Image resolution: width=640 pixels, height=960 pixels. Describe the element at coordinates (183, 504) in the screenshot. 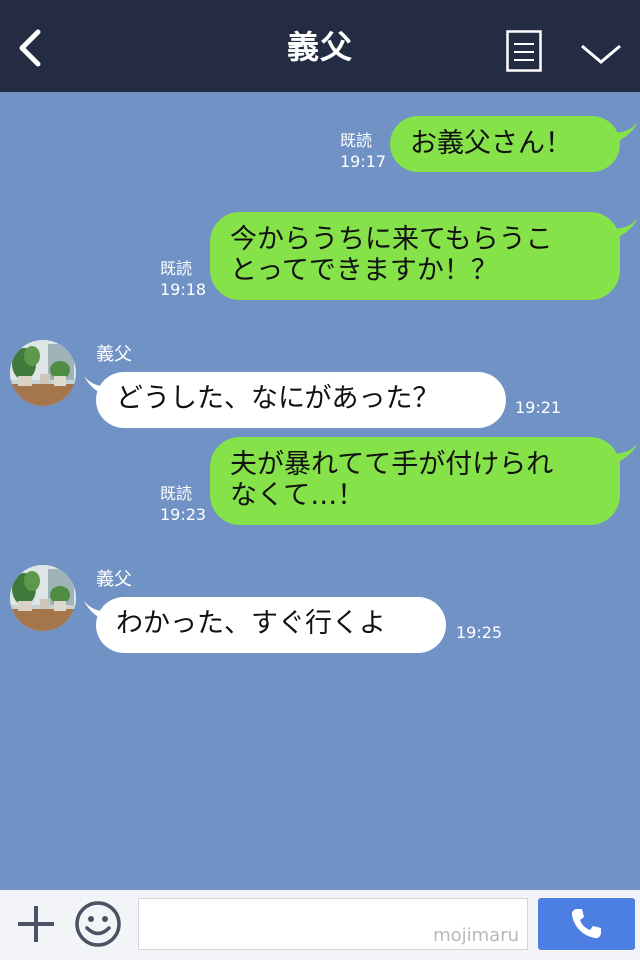

I see `read-receipt: 既読 19:23` at that location.